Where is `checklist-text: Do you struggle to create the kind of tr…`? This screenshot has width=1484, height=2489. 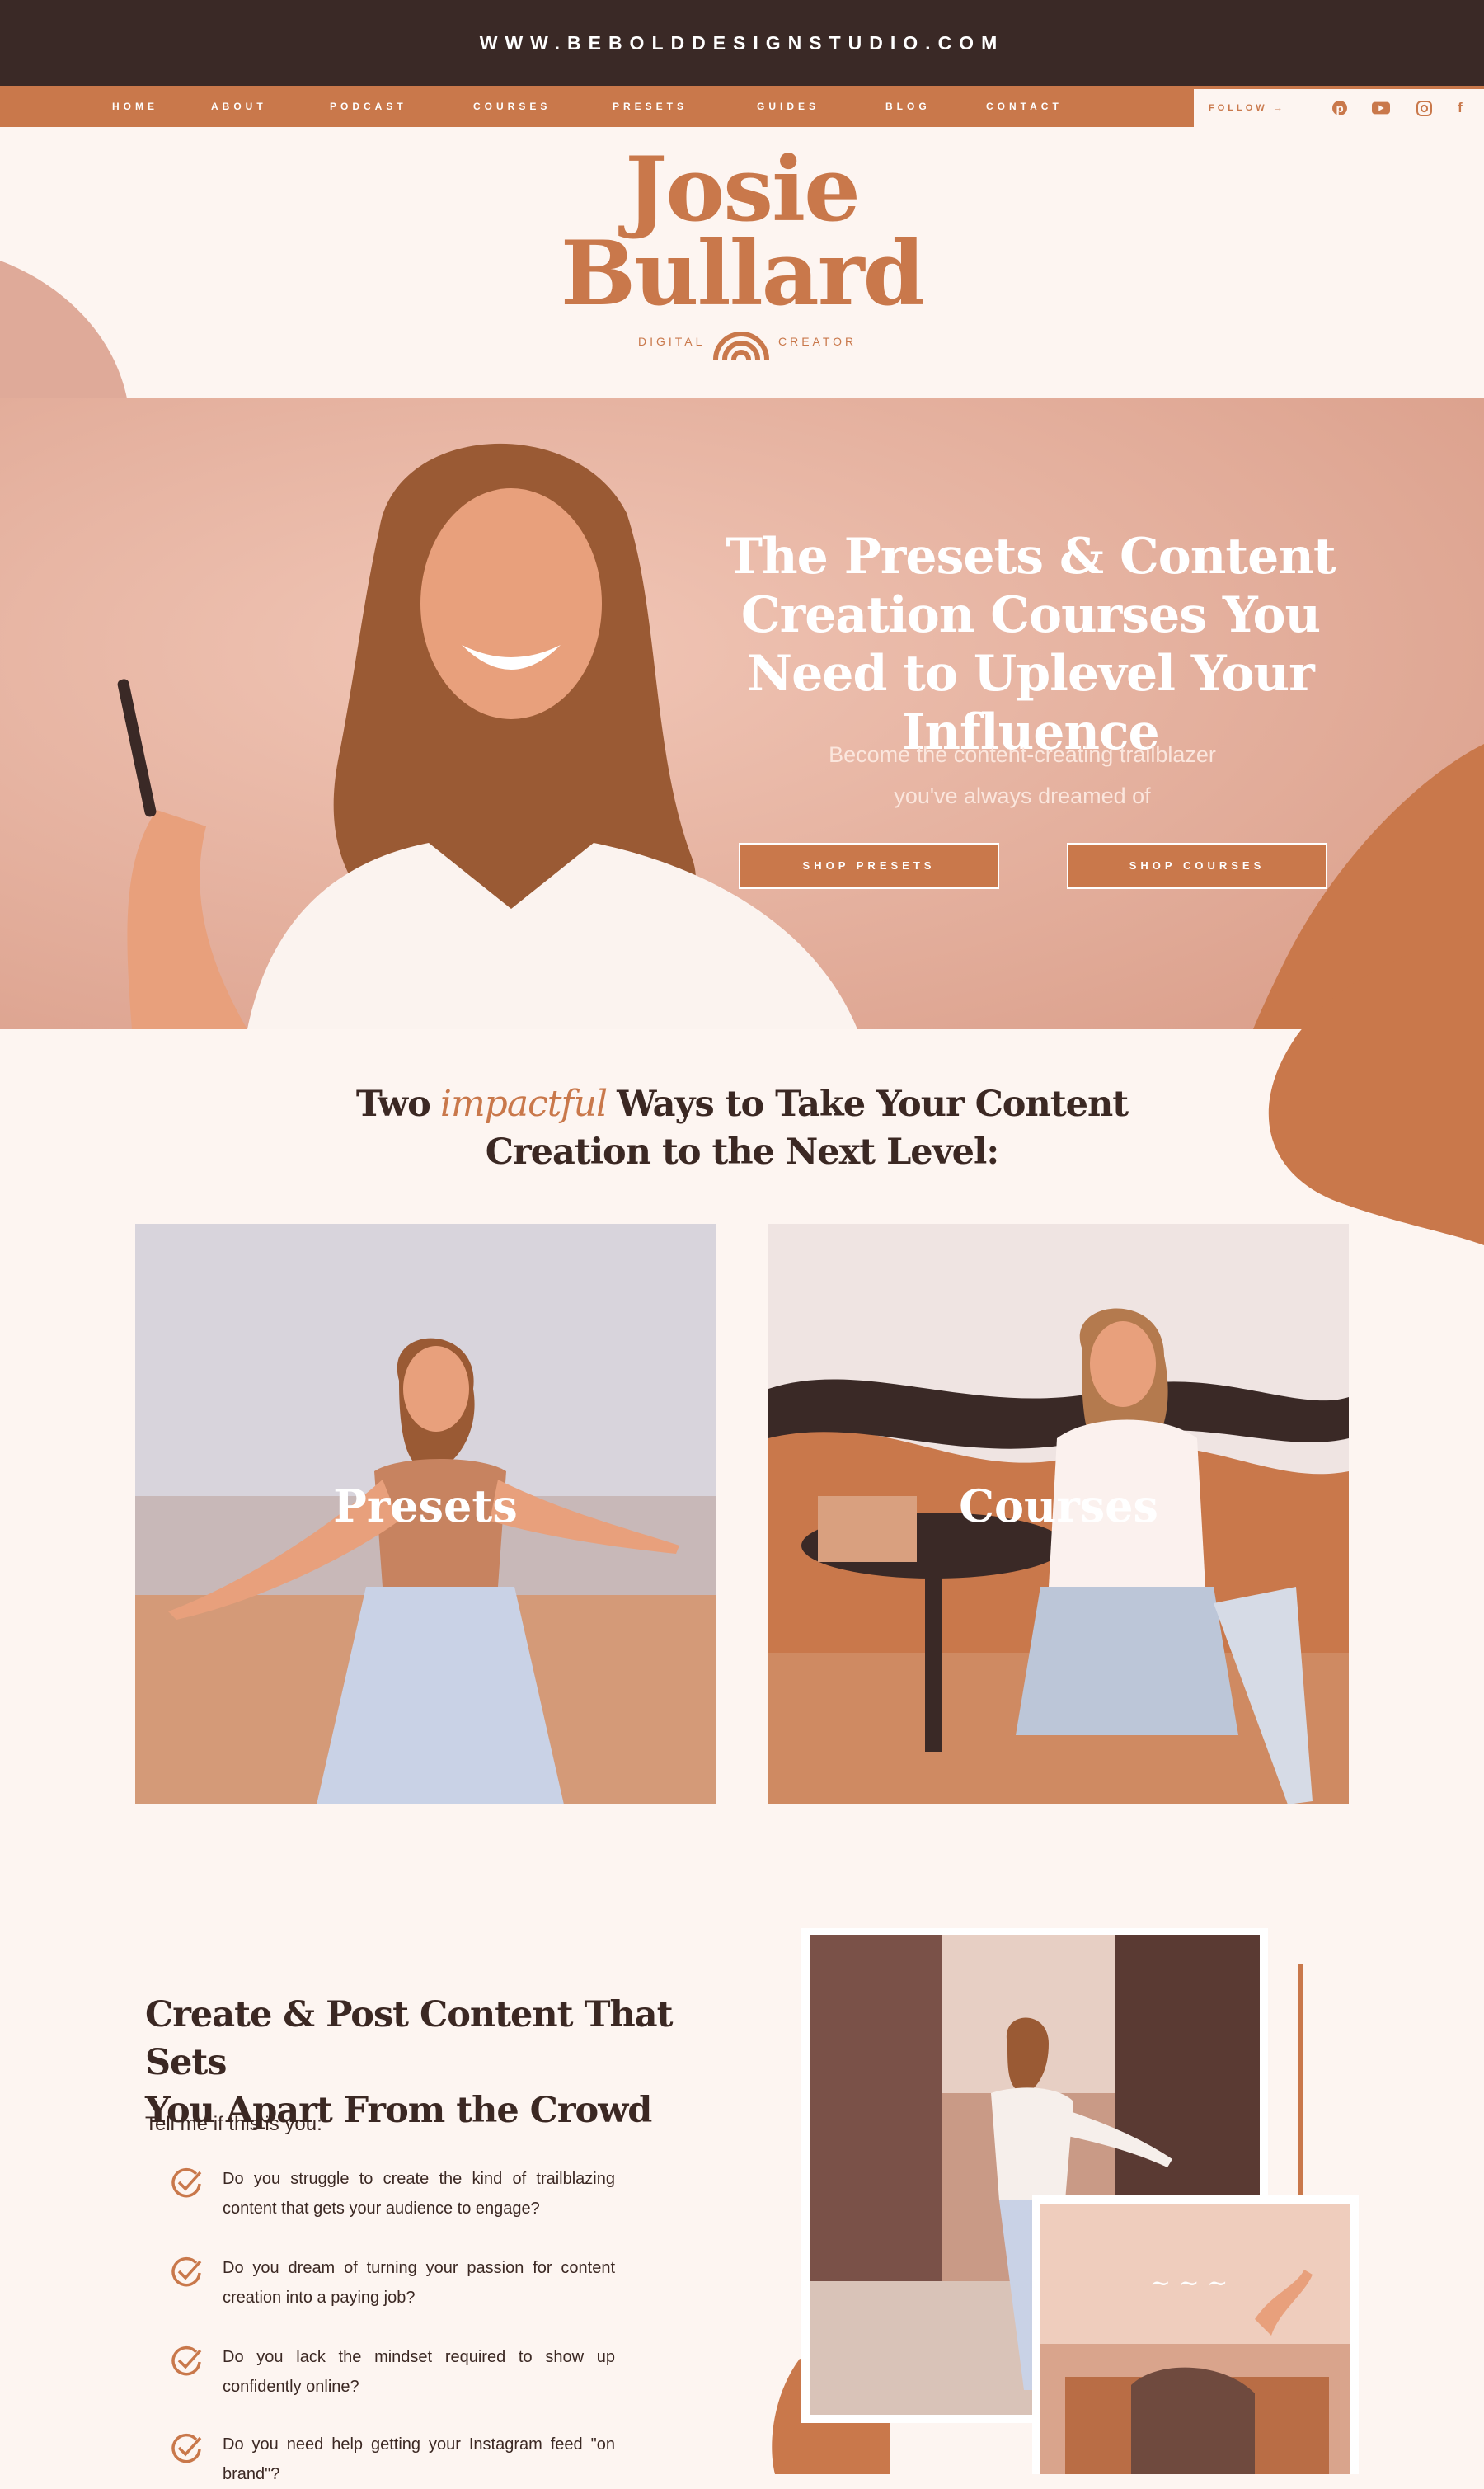
checklist-text: Do you struggle to create the kind of tr… is located at coordinates (419, 2194).